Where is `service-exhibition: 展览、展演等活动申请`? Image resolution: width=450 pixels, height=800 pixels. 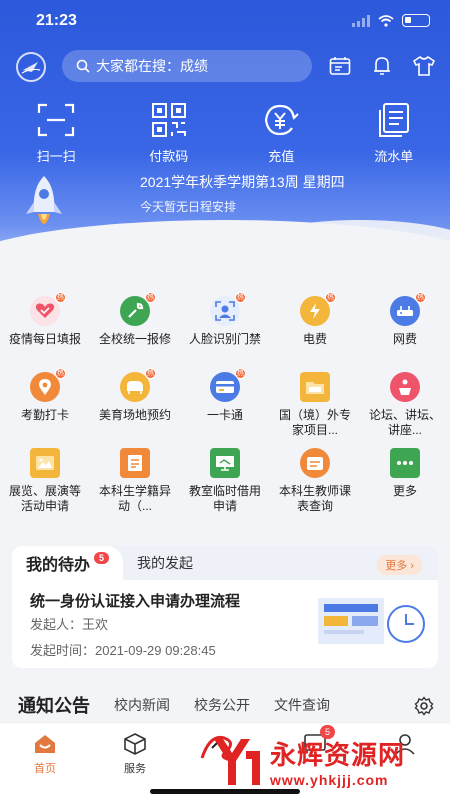
service-exhibition: 展览、展演等活动申请 is located at coordinates (45, 486).